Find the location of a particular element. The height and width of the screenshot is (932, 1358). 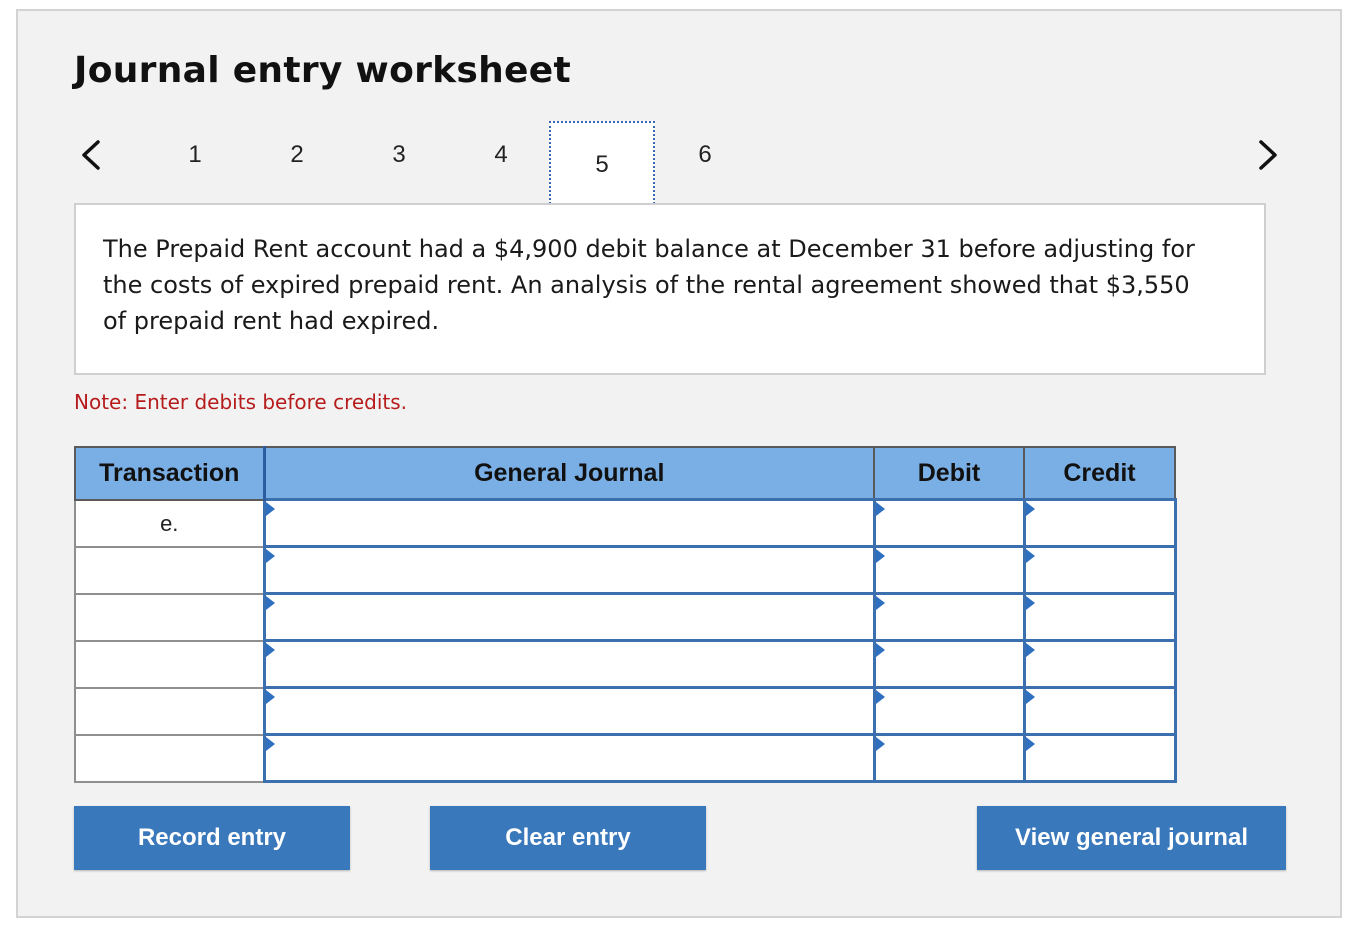

table-row: e. is located at coordinates (625, 523).